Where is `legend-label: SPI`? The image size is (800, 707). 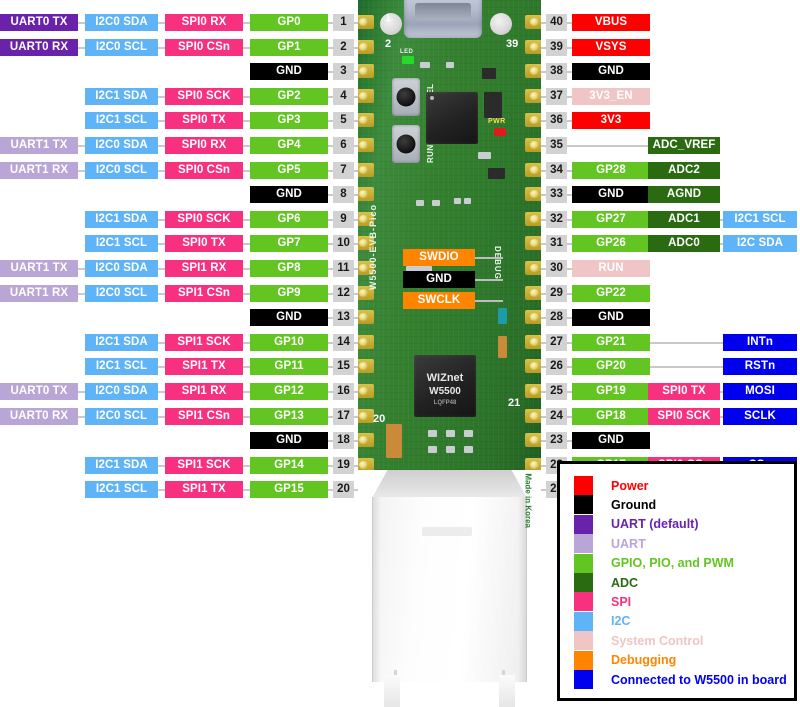
legend-label: SPI is located at coordinates (621, 601).